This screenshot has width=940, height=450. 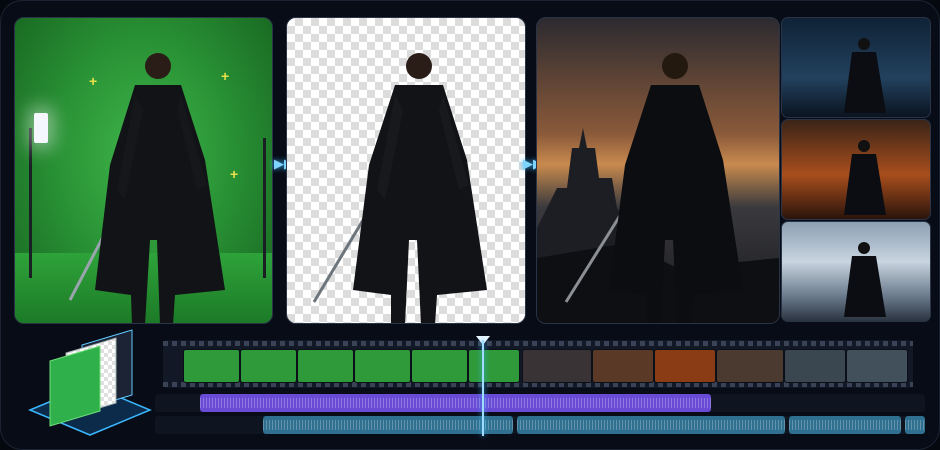 What do you see at coordinates (30, 203) in the screenshot?
I see `light-stand` at bounding box center [30, 203].